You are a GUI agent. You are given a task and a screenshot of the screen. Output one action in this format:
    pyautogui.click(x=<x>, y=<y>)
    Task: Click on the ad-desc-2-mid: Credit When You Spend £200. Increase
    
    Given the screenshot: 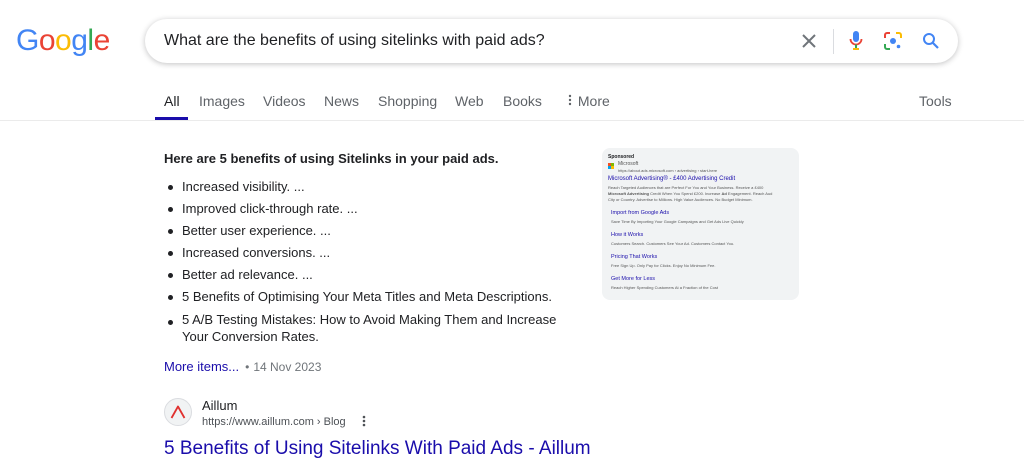 What is the action you would take?
    pyautogui.click(x=685, y=193)
    